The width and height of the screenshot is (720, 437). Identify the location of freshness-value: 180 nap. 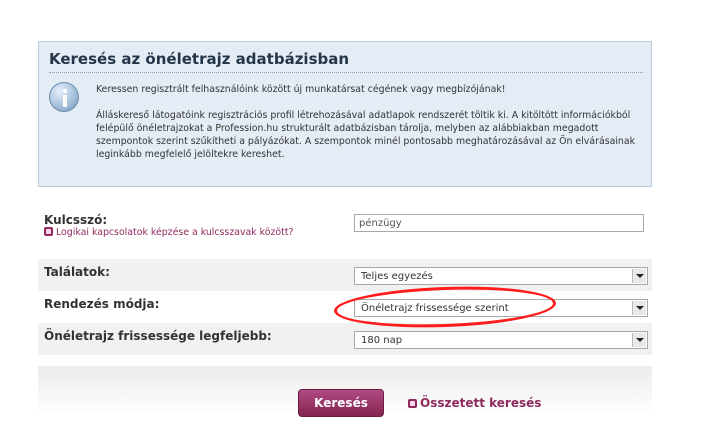
(382, 340).